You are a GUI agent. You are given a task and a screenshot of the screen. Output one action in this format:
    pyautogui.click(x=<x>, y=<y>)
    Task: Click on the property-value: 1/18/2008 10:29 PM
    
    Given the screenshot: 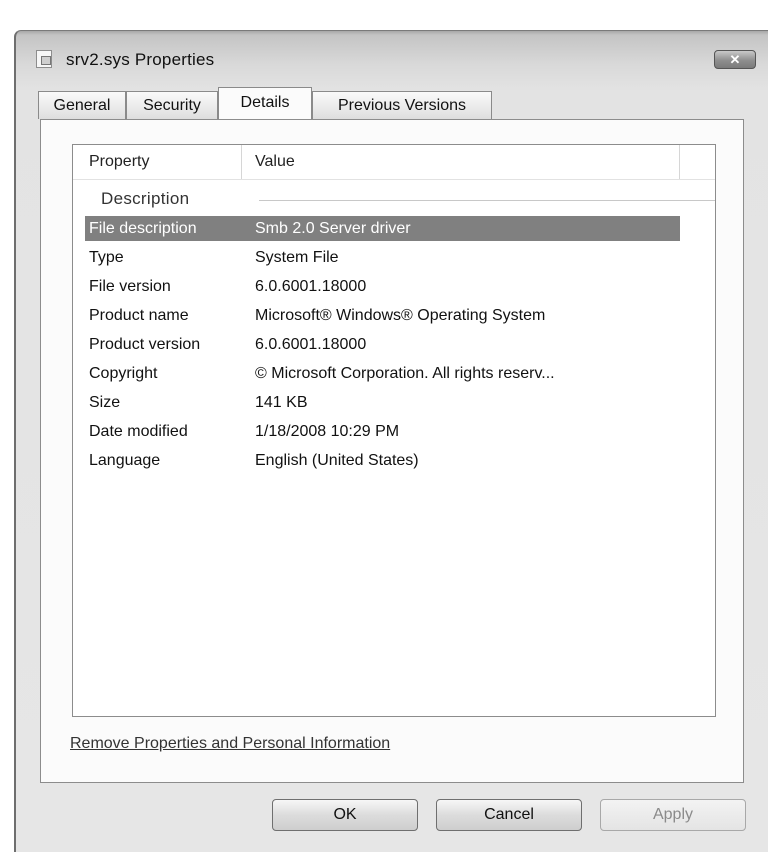 What is the action you would take?
    pyautogui.click(x=327, y=431)
    